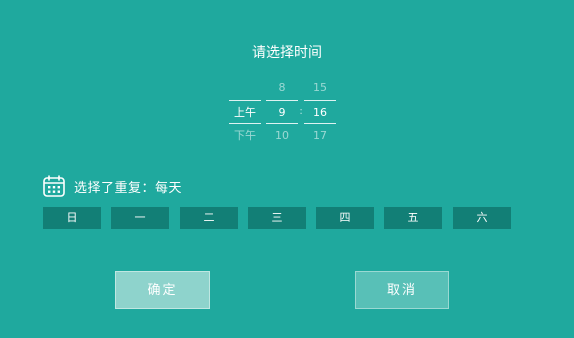 The height and width of the screenshot is (338, 574). What do you see at coordinates (413, 218) in the screenshot?
I see `weekday-button-fri: 五` at bounding box center [413, 218].